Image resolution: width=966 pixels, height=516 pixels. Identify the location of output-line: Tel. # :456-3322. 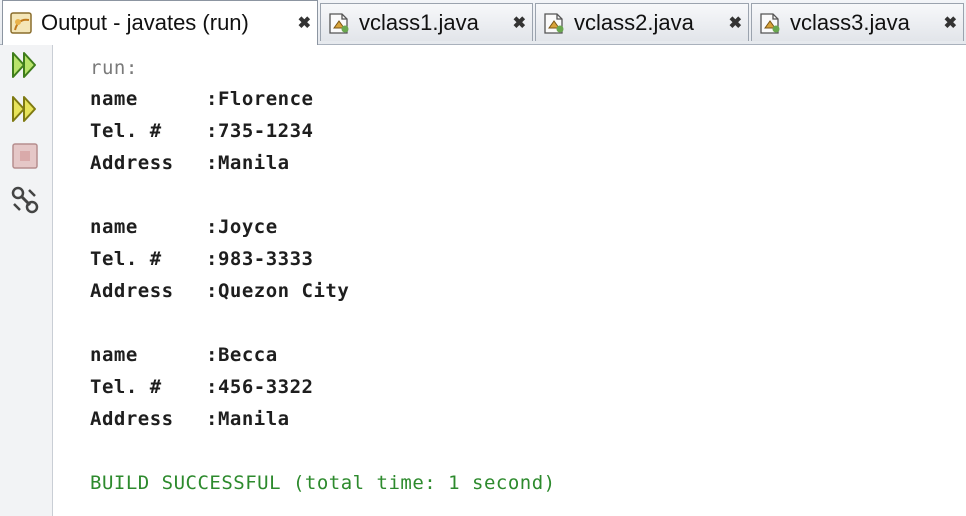
(201, 387).